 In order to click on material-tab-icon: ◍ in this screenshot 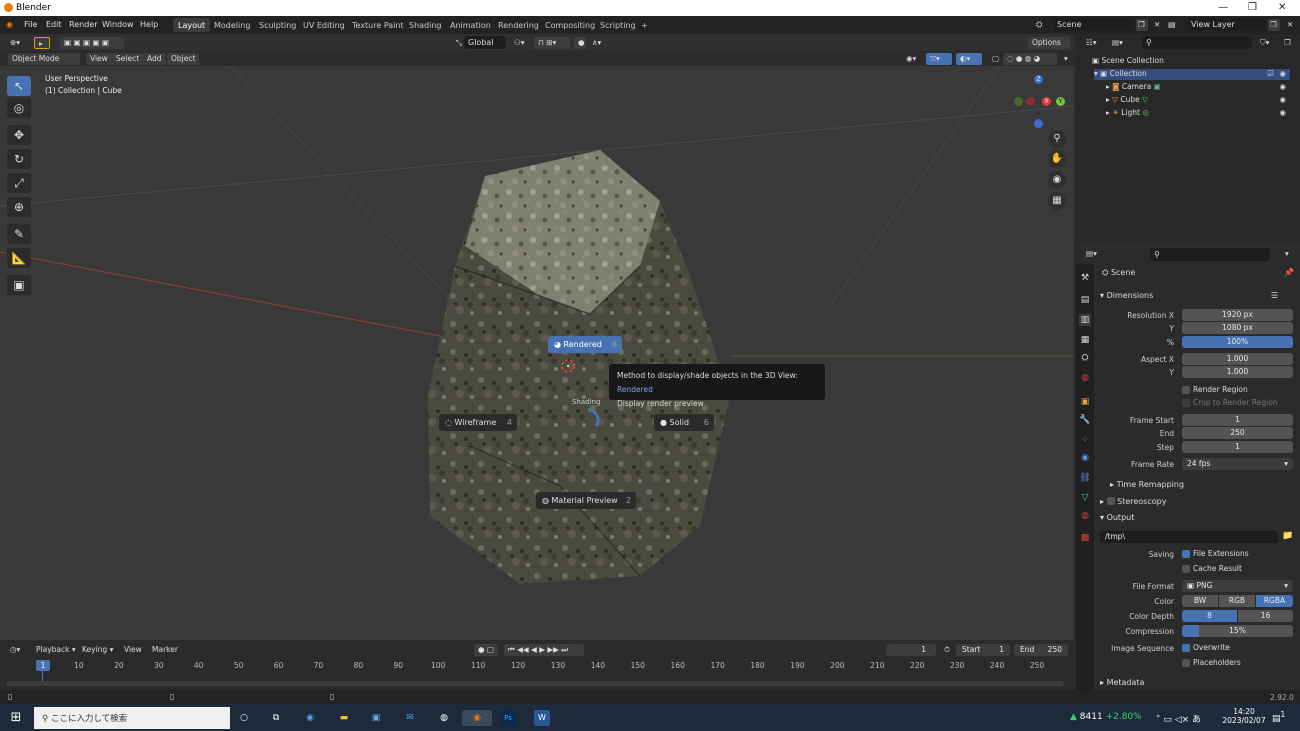, I will do `click(1085, 516)`.